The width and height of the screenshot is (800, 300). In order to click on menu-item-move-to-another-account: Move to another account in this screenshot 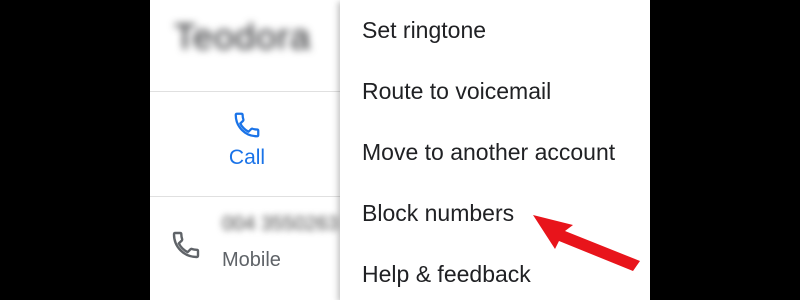, I will do `click(495, 152)`.